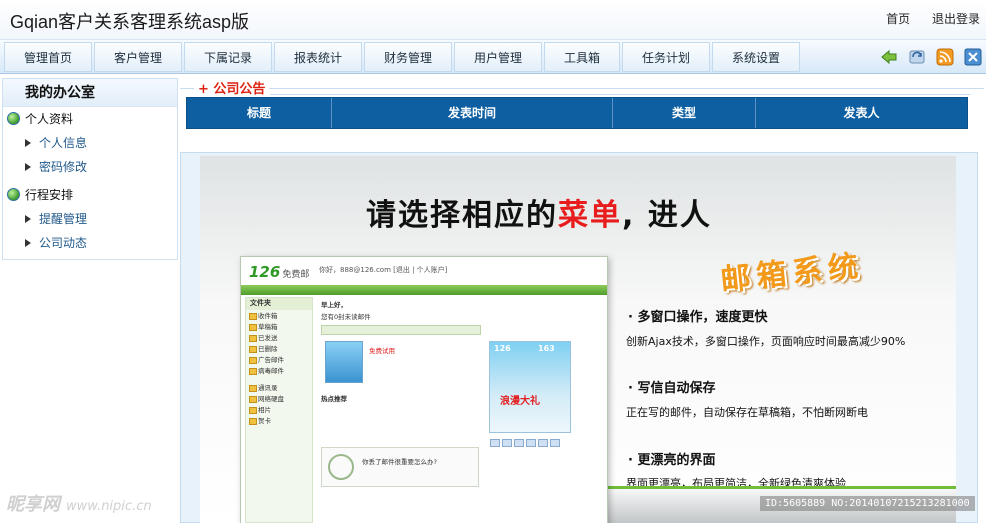  What do you see at coordinates (399, 462) in the screenshot?
I see `mock-tip-text: 你丢了邮件很重要怎么办?` at bounding box center [399, 462].